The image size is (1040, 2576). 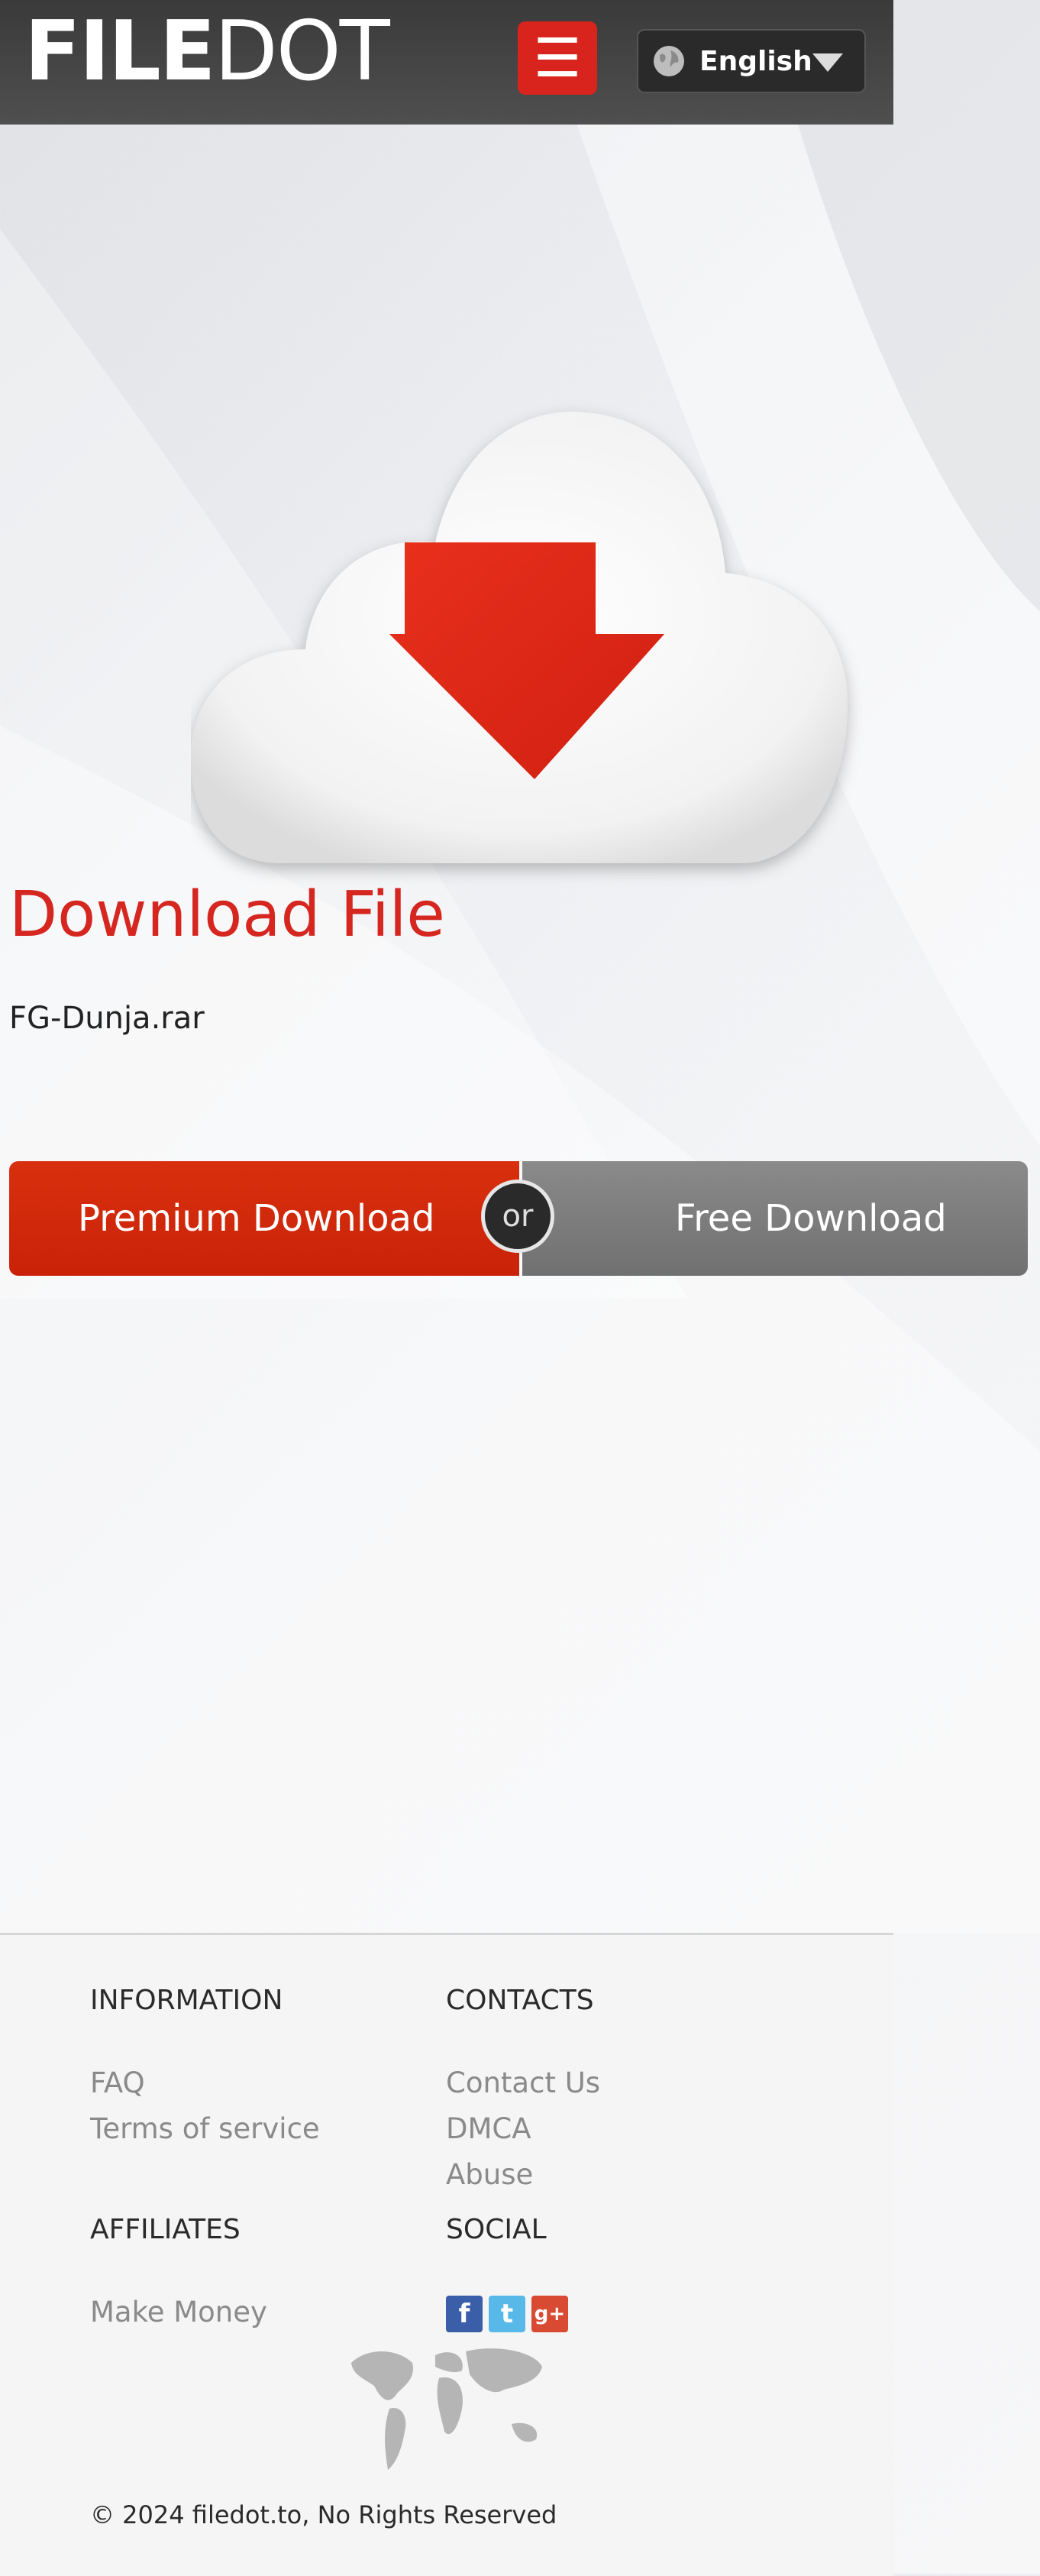 I want to click on cloud-download-icon, so click(x=519, y=637).